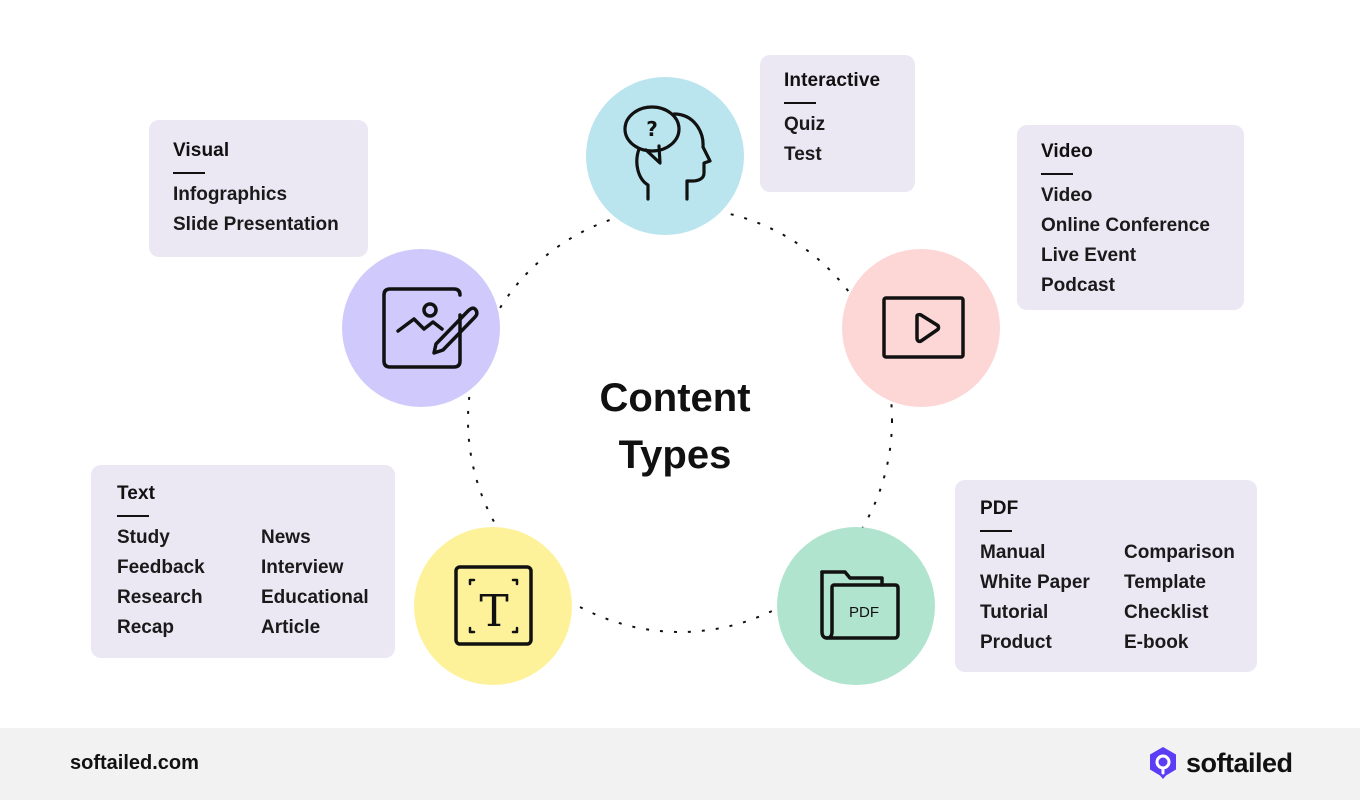 This screenshot has height=800, width=1360. What do you see at coordinates (667, 153) in the screenshot?
I see `head-question-icon: ?` at bounding box center [667, 153].